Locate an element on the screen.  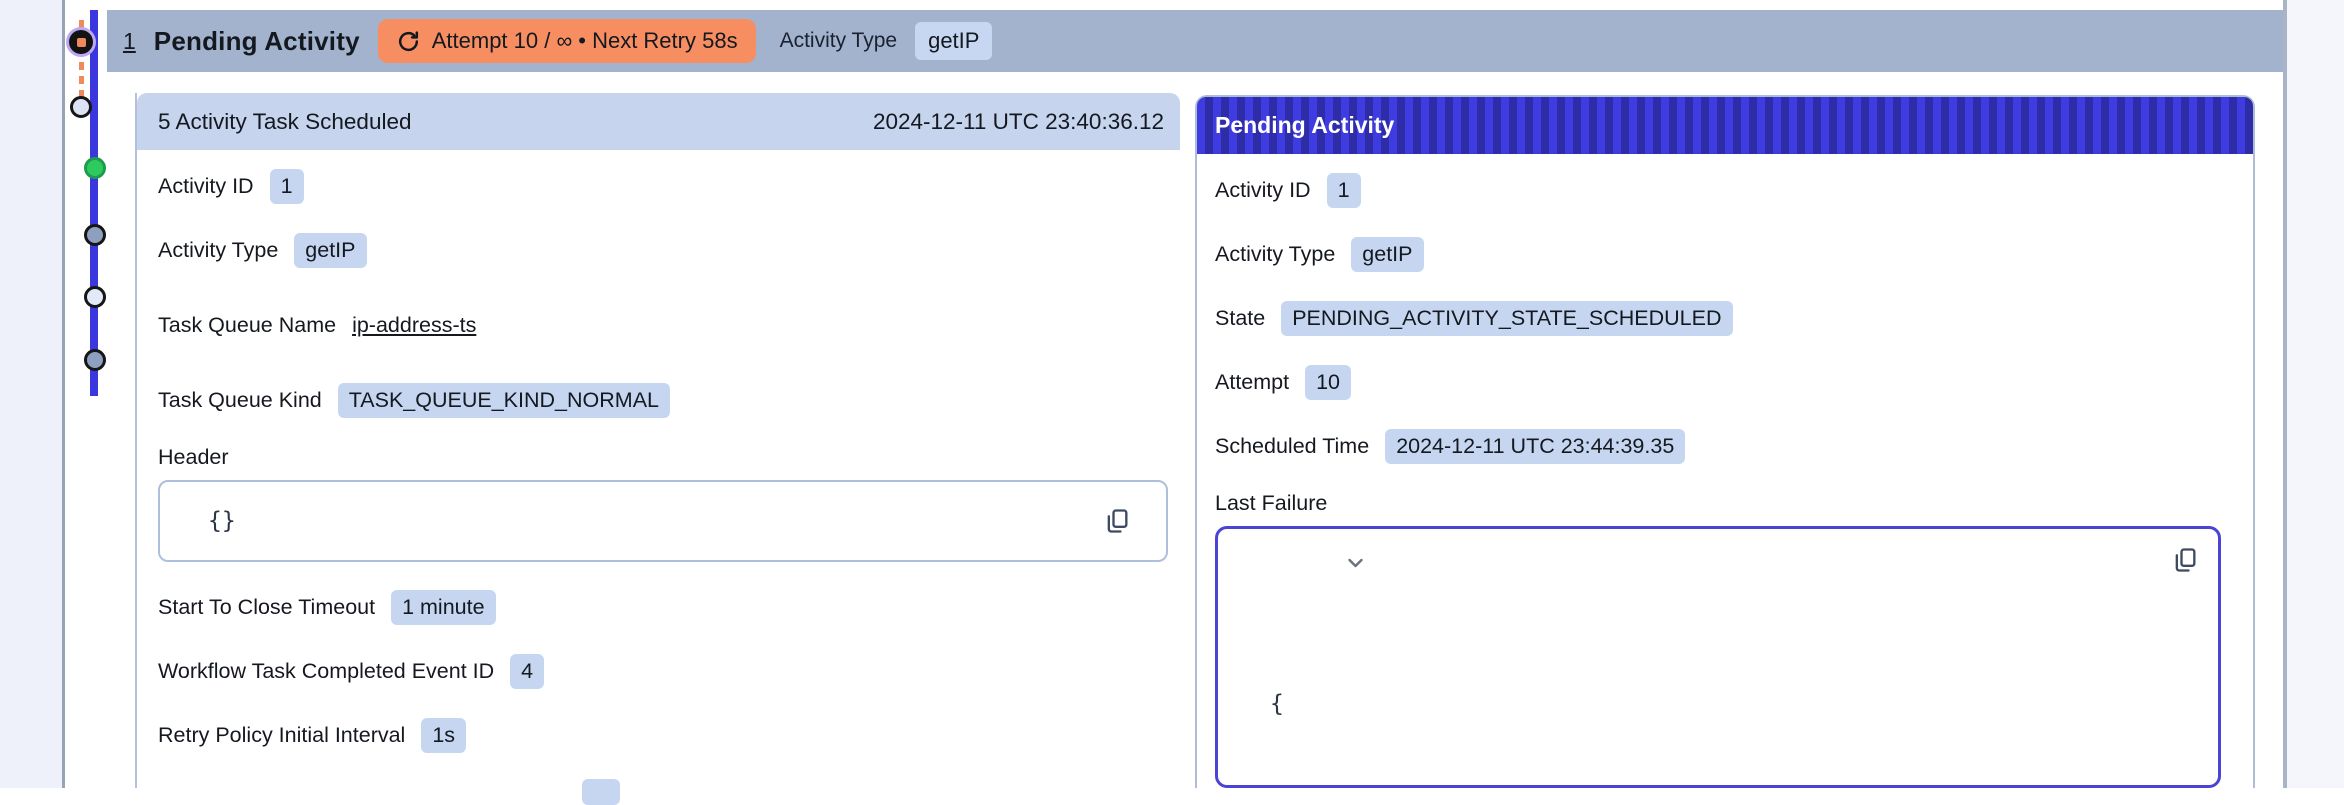
field-row-start-to-close: Start To Close Timeout 1 minute is located at coordinates (663, 607).